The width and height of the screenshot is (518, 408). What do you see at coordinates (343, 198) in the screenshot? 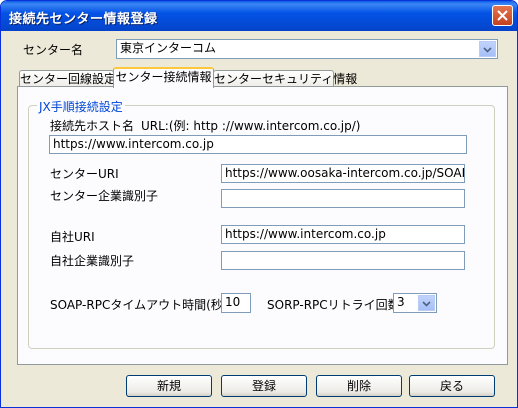
I see `center-company-id-input` at bounding box center [343, 198].